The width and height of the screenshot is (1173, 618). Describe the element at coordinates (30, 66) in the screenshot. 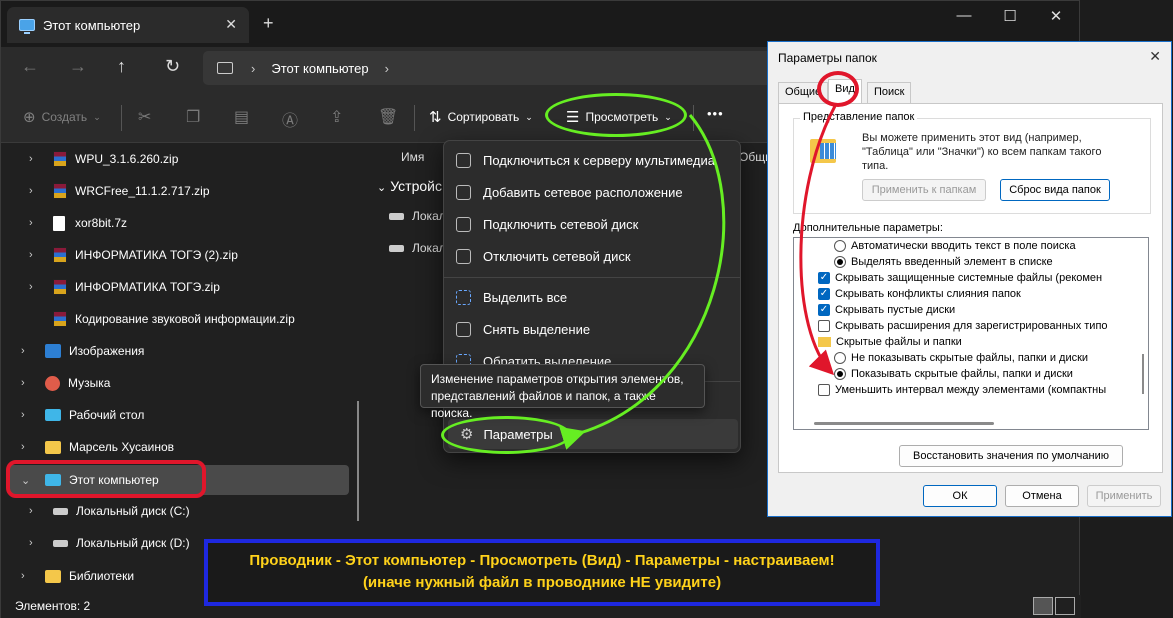

I see `back-icon: ←` at that location.